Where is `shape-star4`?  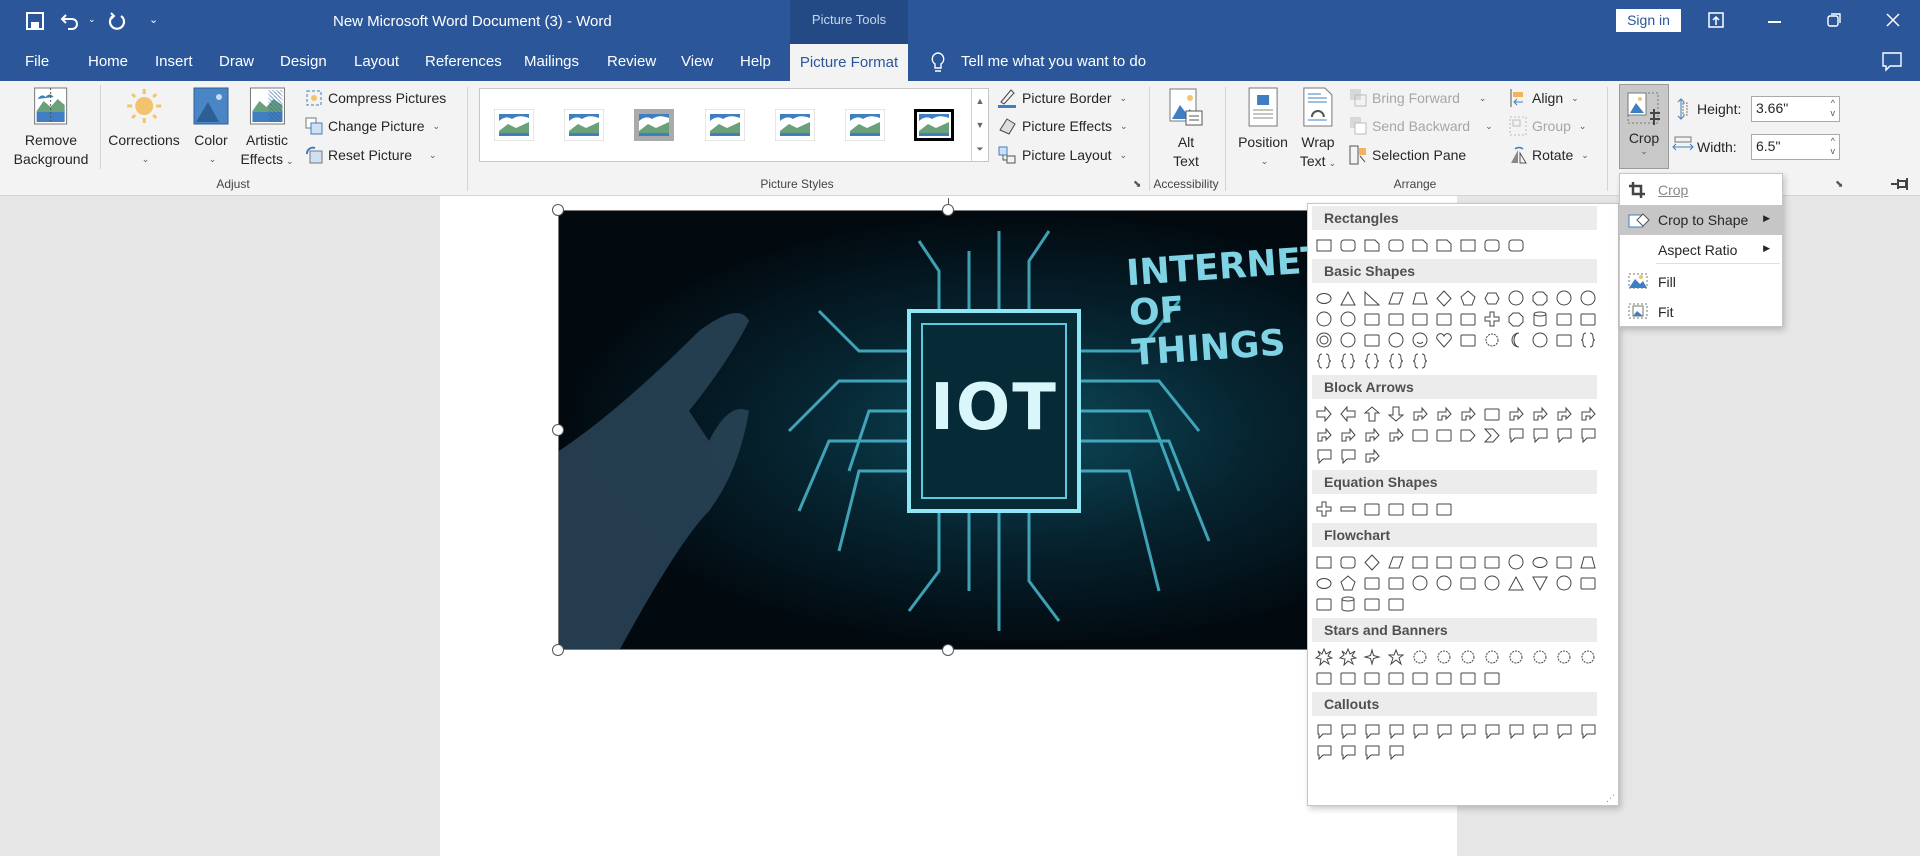 shape-star4 is located at coordinates (1372, 656).